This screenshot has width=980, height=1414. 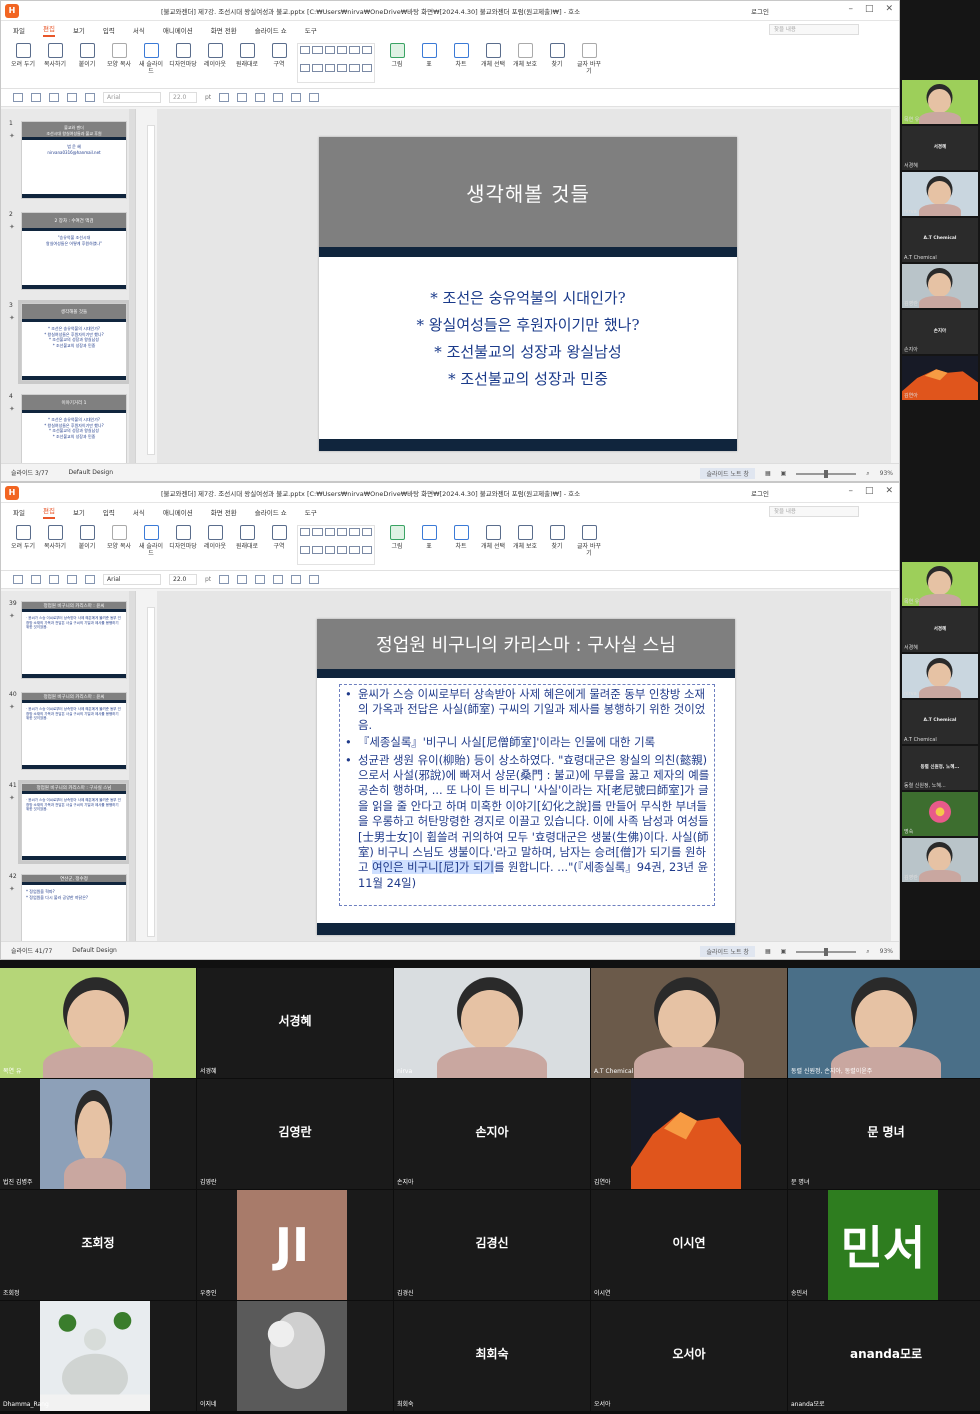 I want to click on gallery-tile: 손지아 손지아, so click(x=492, y=1134).